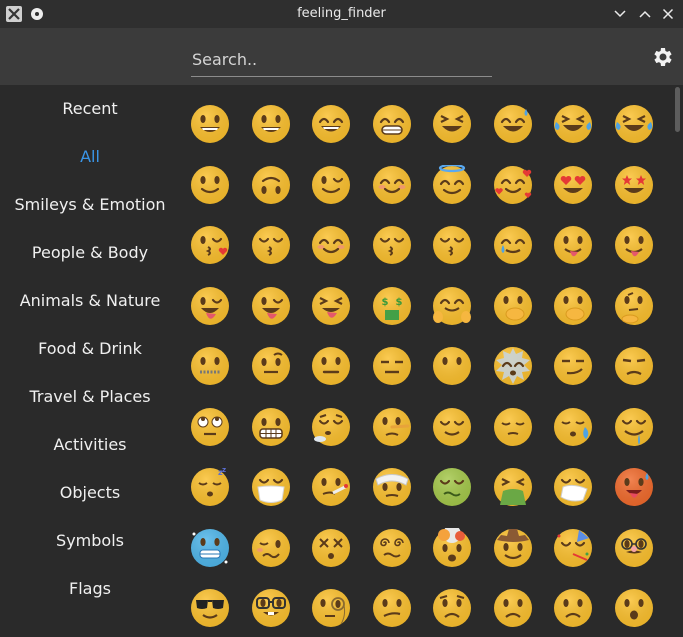  Describe the element at coordinates (573, 124) in the screenshot. I see `emoji-rolling-on-the-floor-laughing` at that location.